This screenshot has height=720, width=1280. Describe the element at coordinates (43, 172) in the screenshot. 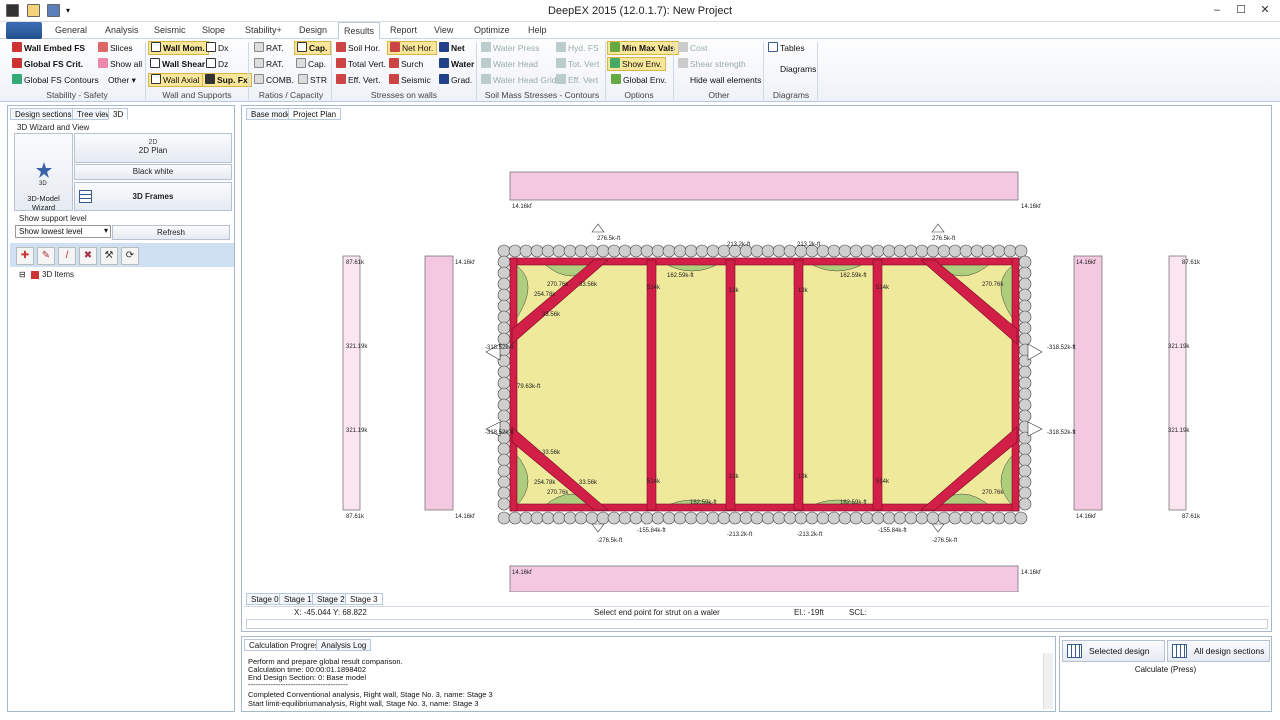

I see `3d-model-wizard-button: 3D 3D-Model Wizard` at that location.